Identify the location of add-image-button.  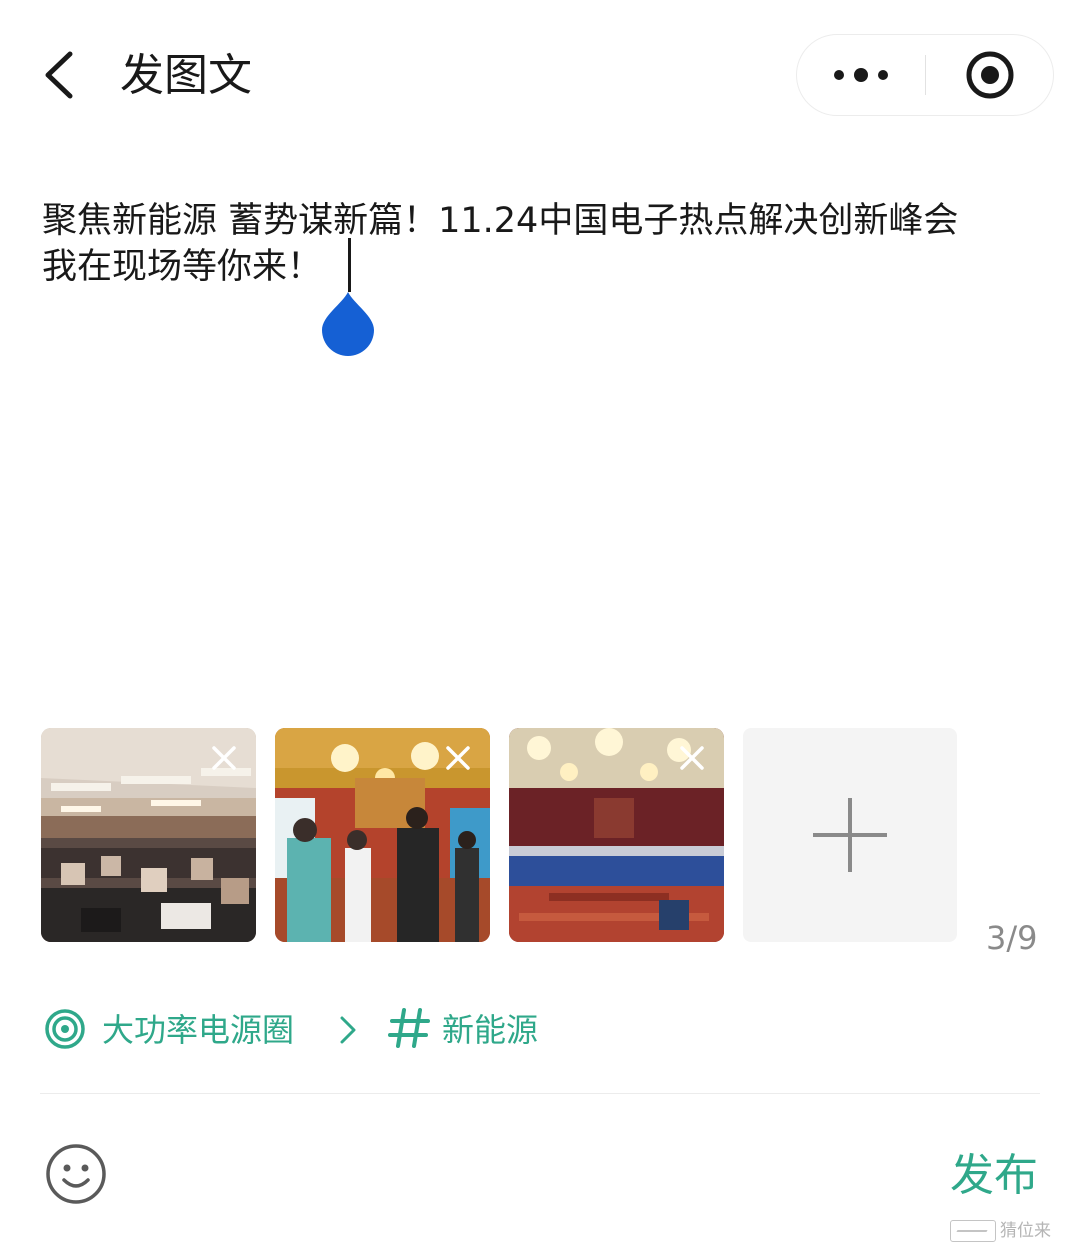
(850, 835).